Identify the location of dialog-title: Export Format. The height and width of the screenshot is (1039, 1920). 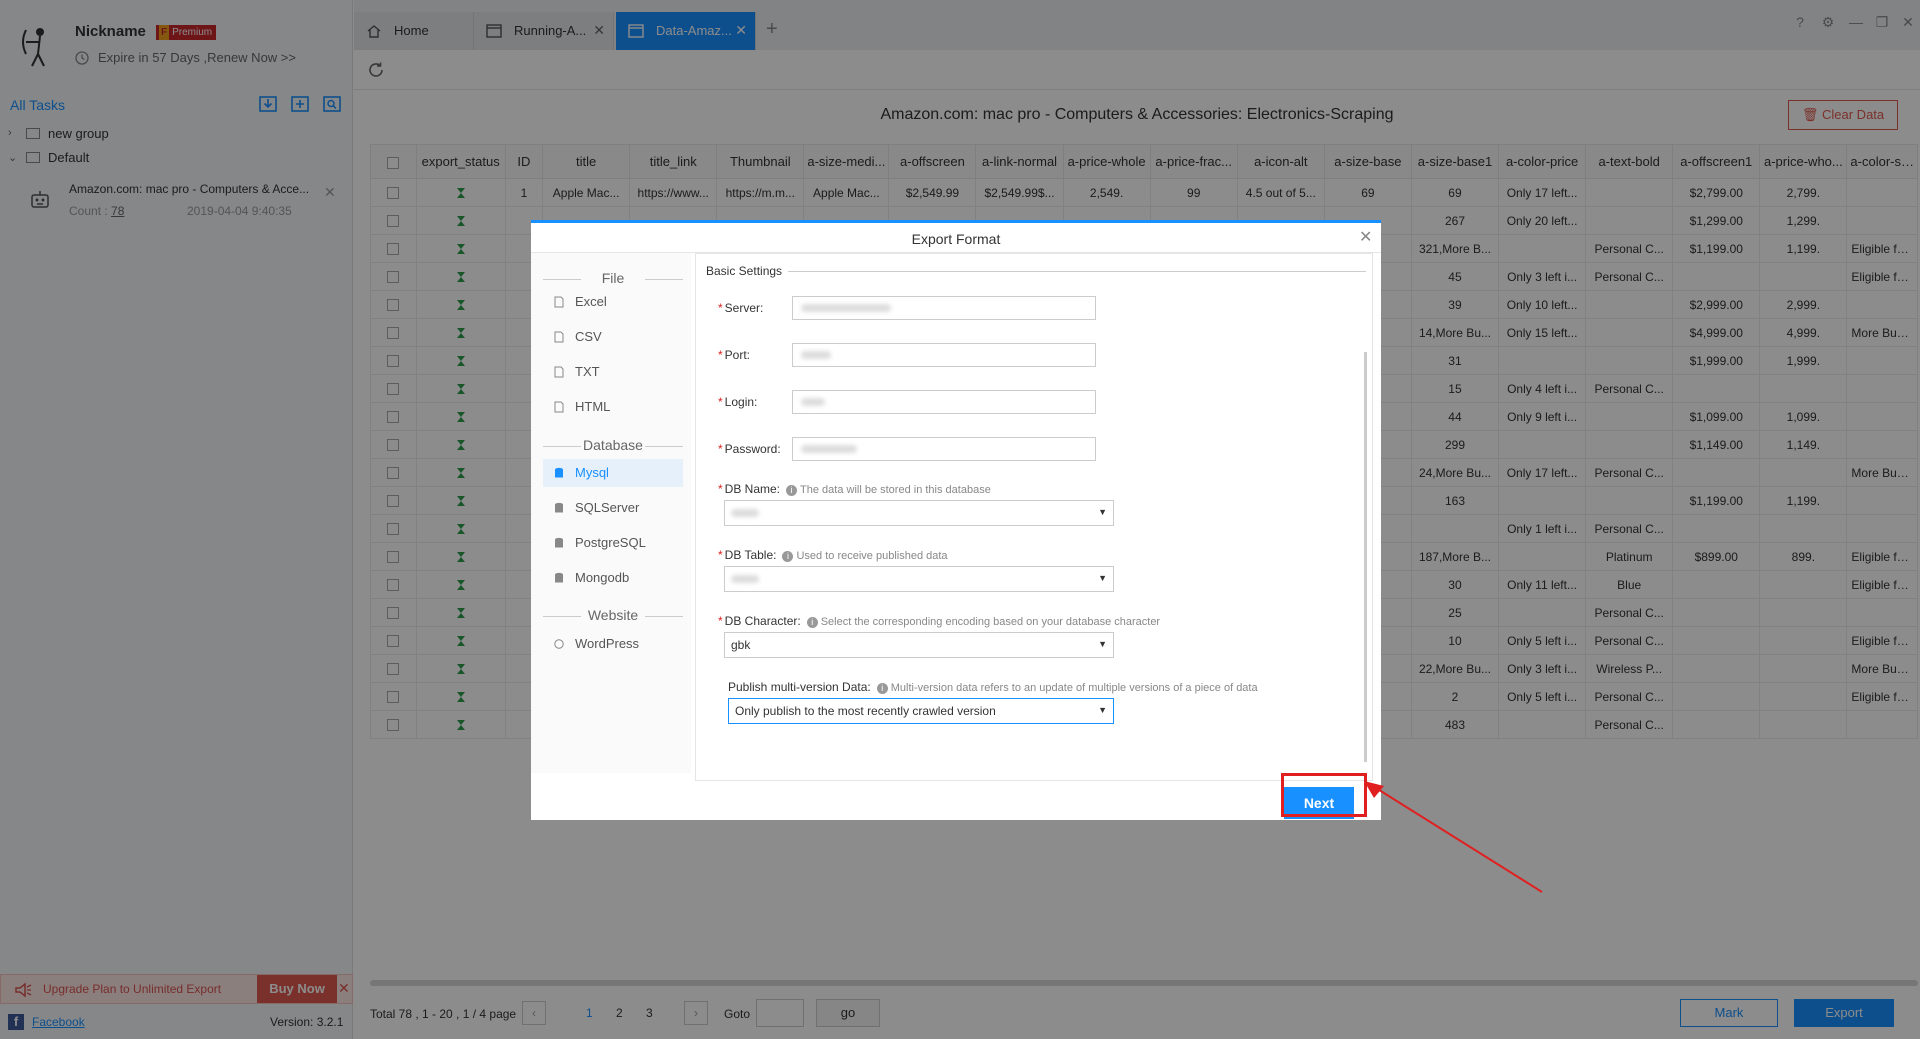
(956, 239).